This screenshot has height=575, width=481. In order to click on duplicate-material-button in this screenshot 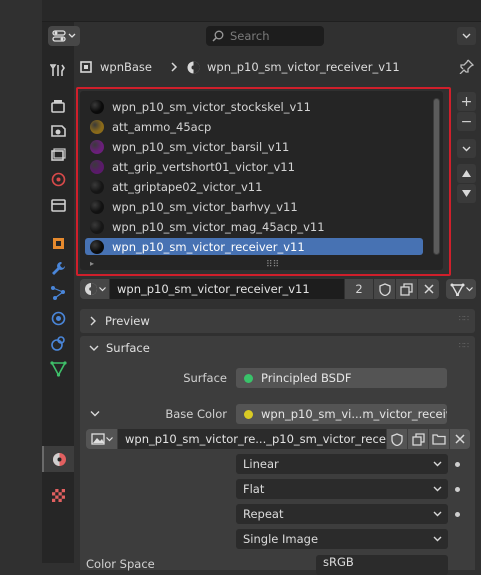, I will do `click(406, 289)`.